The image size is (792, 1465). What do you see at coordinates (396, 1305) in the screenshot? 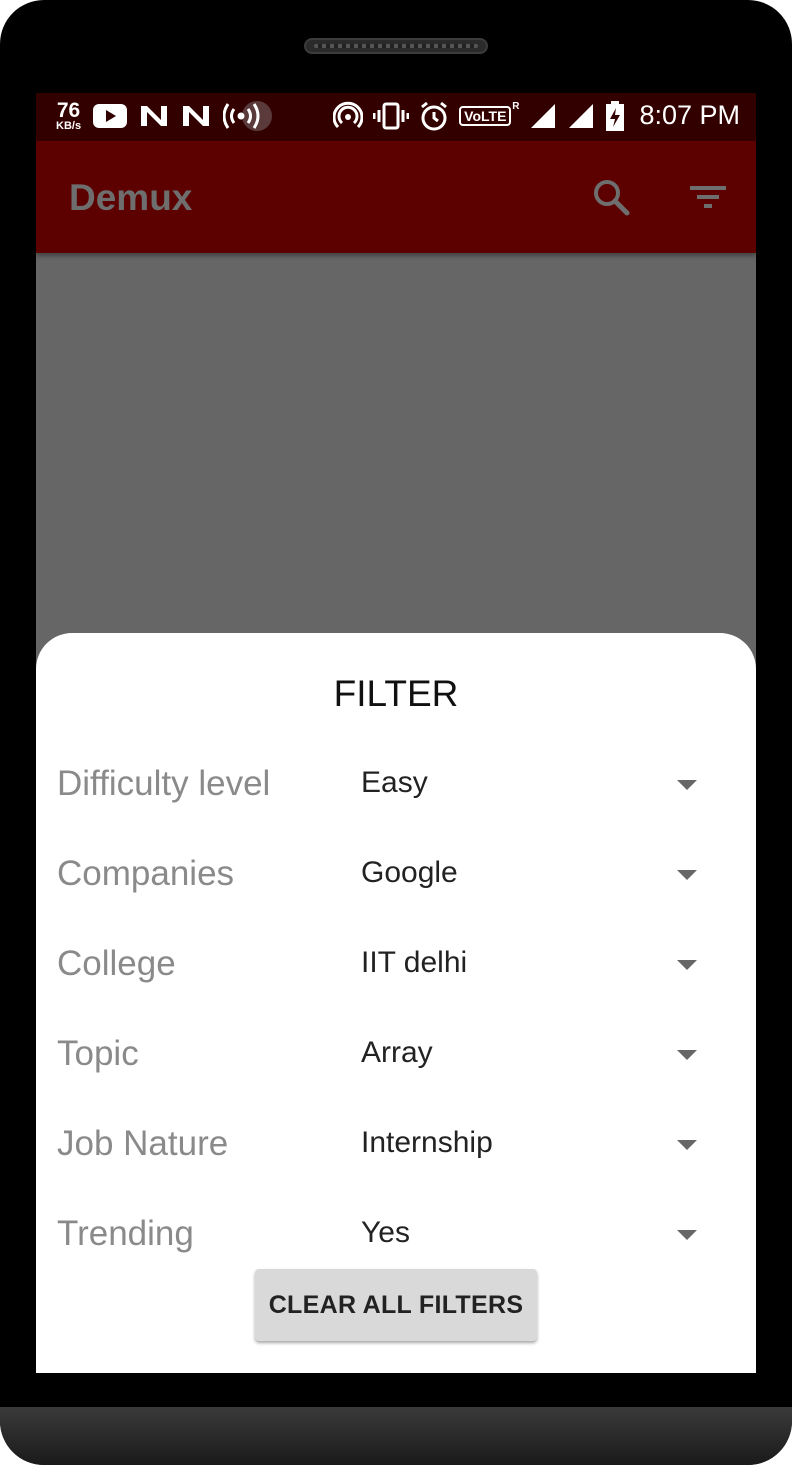
I see `clear-all-filters-button: CLEAR ALL FILTERS` at bounding box center [396, 1305].